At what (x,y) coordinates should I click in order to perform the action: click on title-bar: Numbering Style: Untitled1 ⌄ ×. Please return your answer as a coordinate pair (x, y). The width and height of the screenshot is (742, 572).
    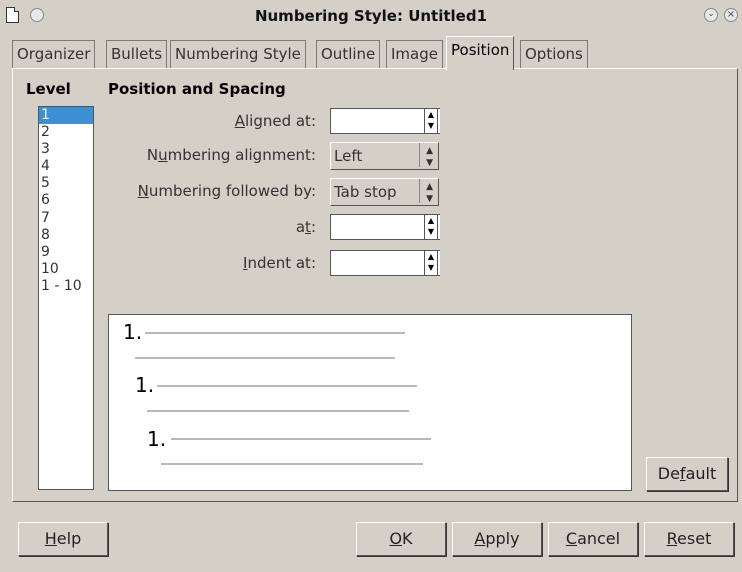
    Looking at the image, I should click on (371, 16).